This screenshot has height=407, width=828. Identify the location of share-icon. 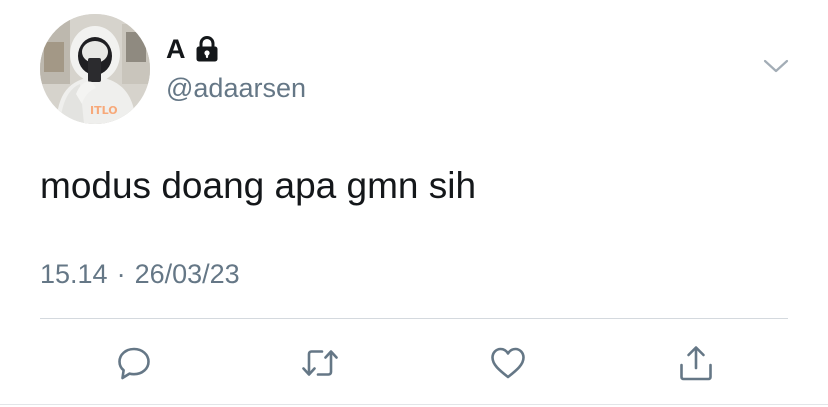
(696, 363).